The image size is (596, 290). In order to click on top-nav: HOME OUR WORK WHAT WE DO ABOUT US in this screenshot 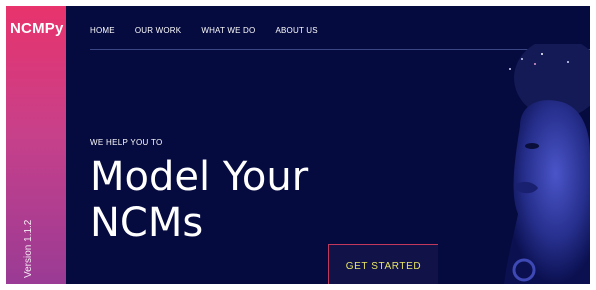, I will do `click(204, 30)`.